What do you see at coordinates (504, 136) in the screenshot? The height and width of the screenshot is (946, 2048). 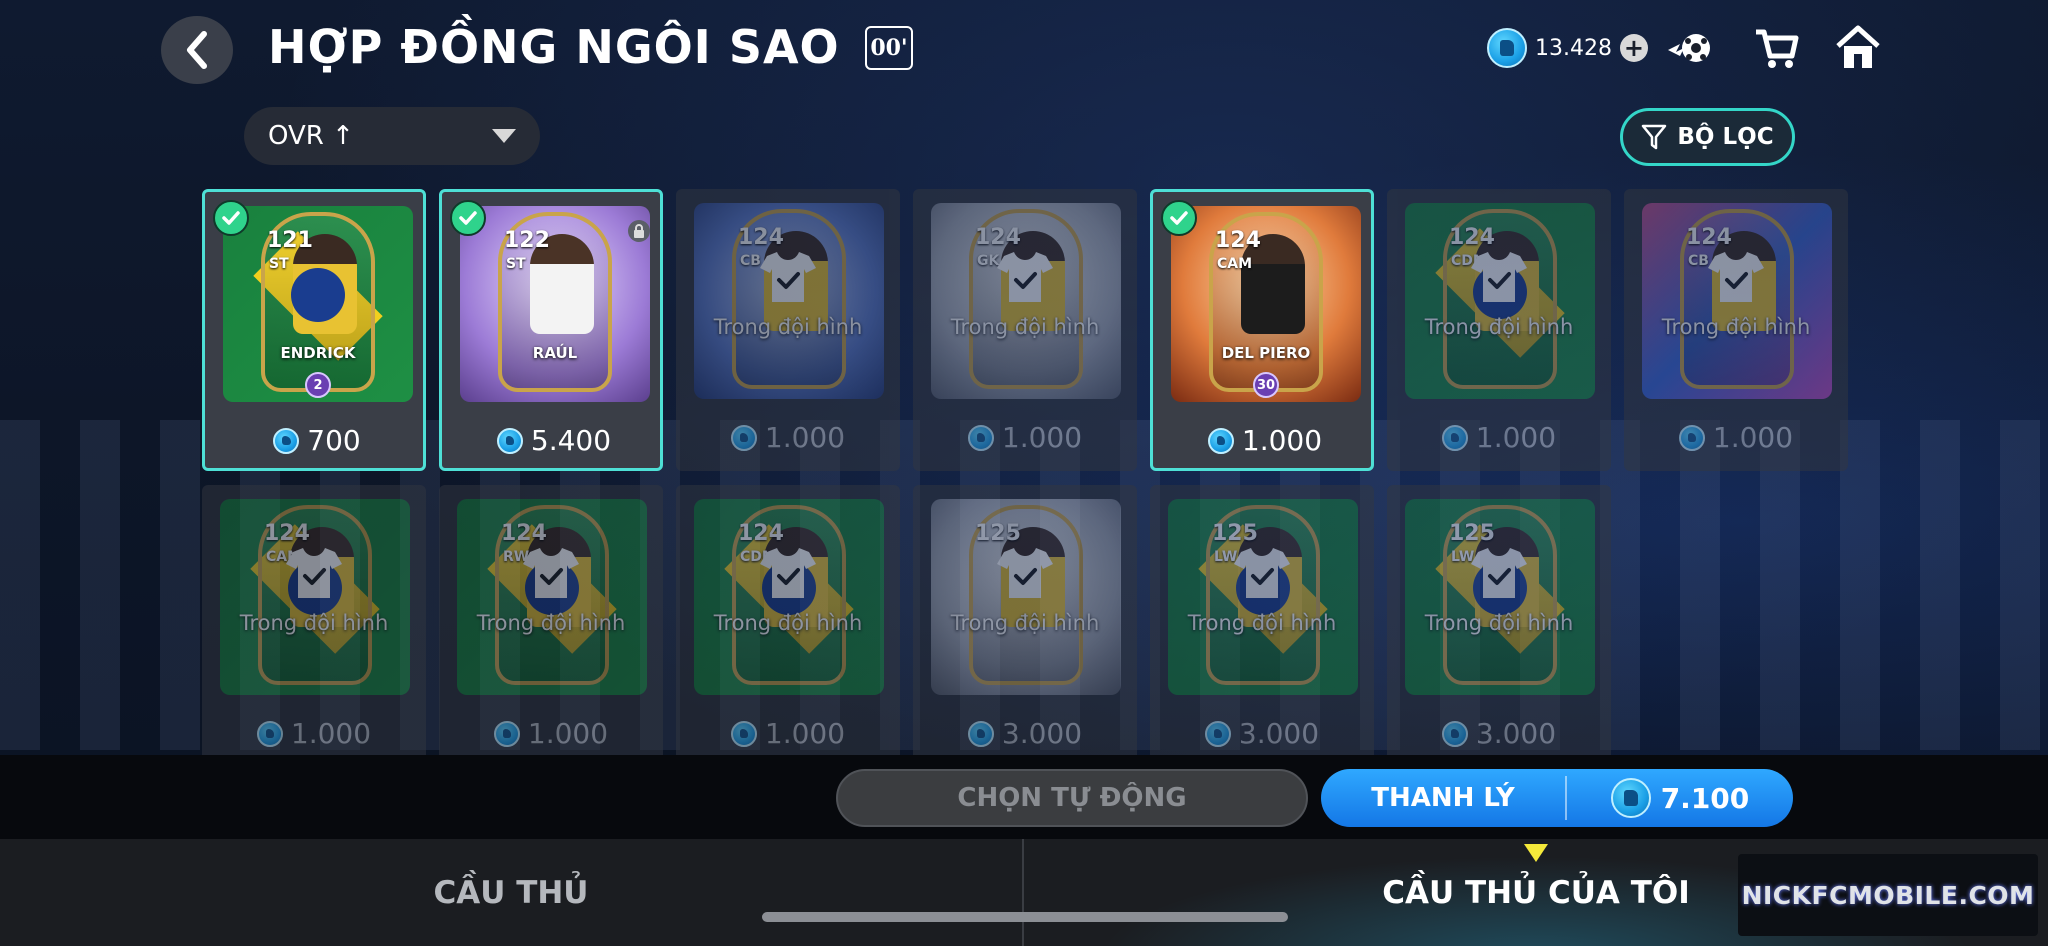 I see `chevron-down-icon` at bounding box center [504, 136].